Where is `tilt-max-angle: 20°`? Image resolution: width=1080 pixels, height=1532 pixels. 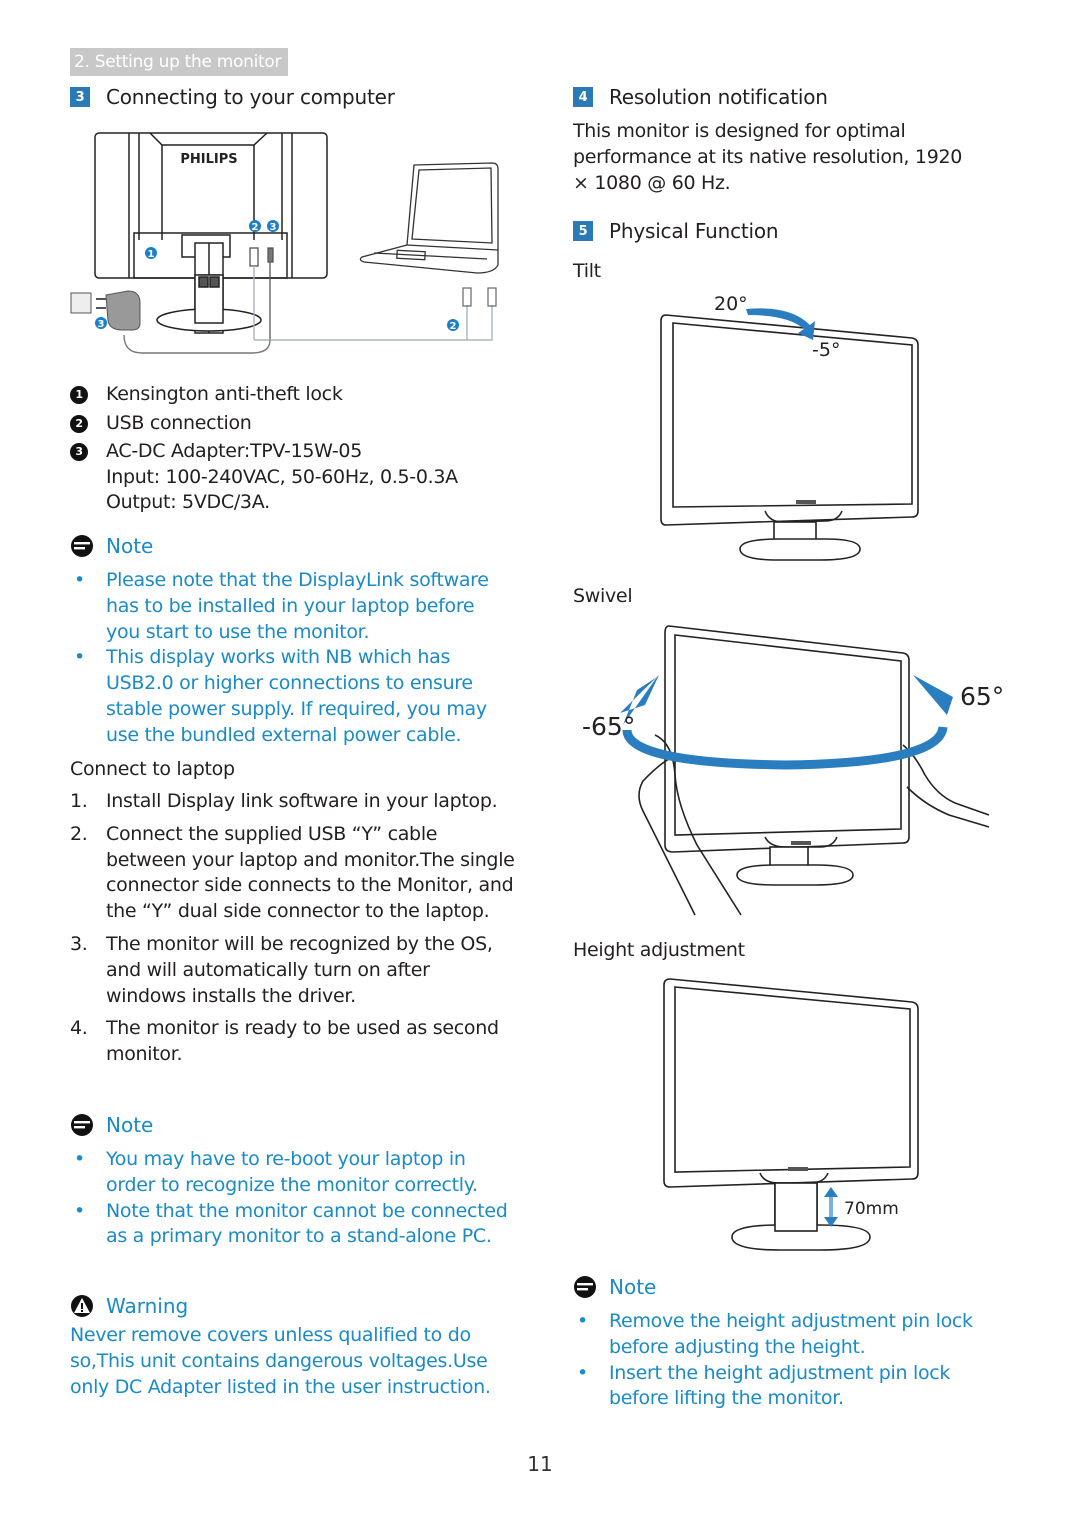 tilt-max-angle: 20° is located at coordinates (731, 304).